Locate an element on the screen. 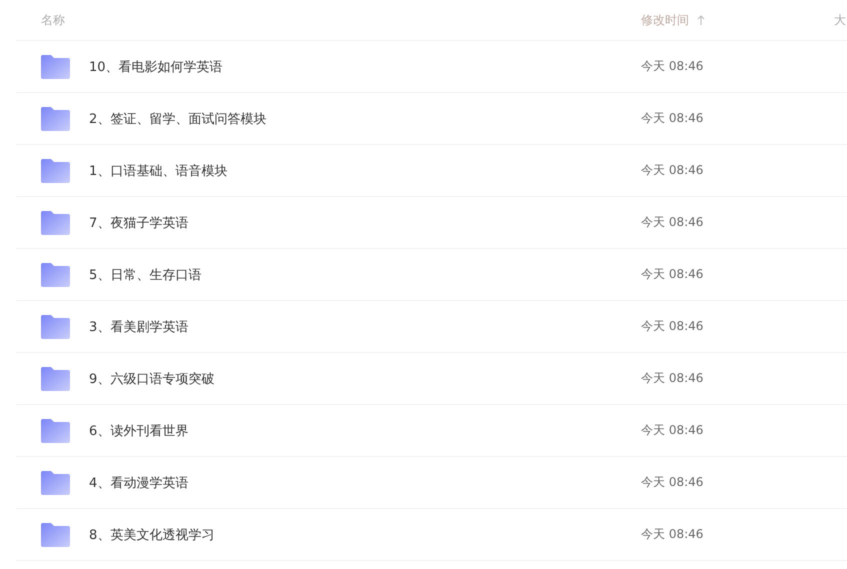  folder-name: 4、看动漫学英语 is located at coordinates (365, 483).